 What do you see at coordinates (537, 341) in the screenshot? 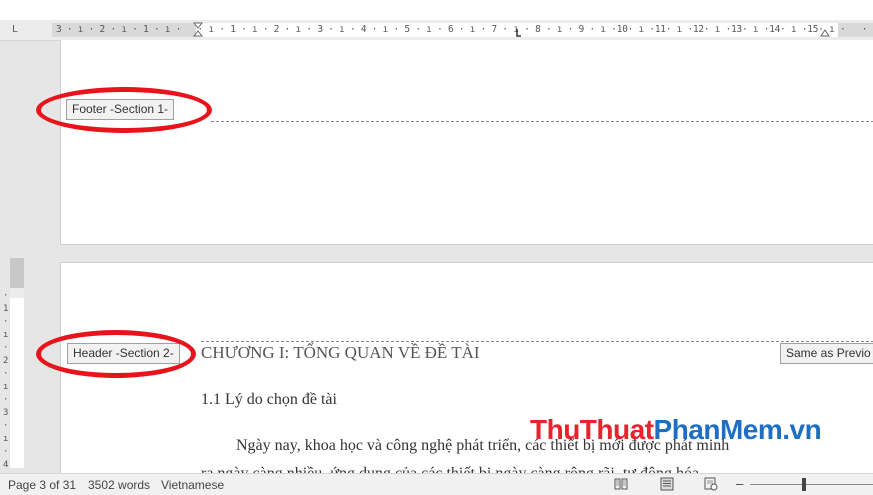
I see `header-boundary-line` at bounding box center [537, 341].